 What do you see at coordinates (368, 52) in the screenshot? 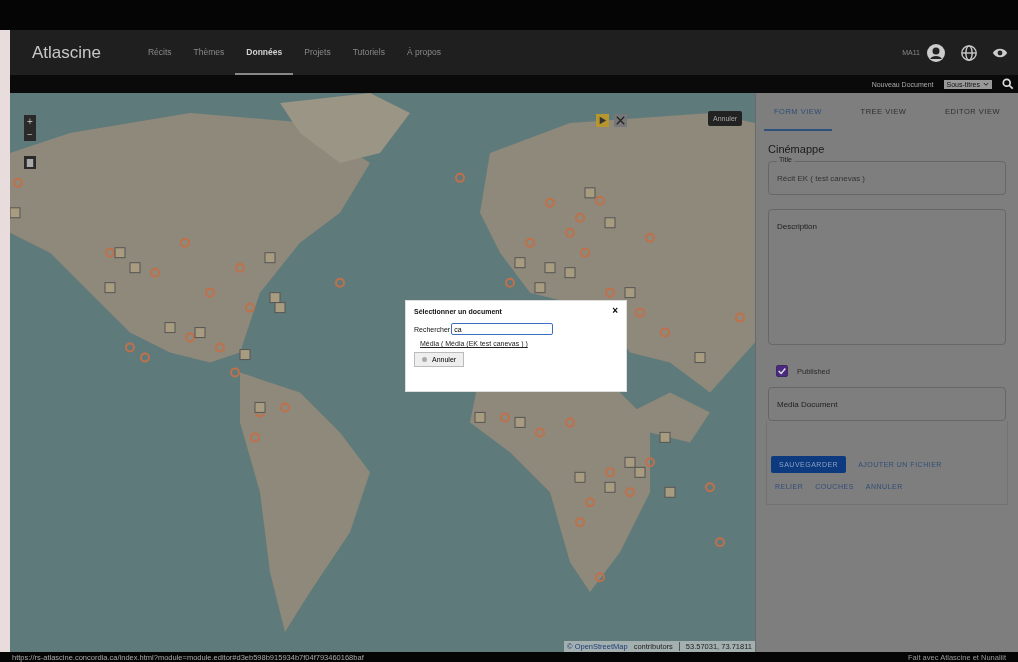
I see `nav-link: Tutoriels` at bounding box center [368, 52].